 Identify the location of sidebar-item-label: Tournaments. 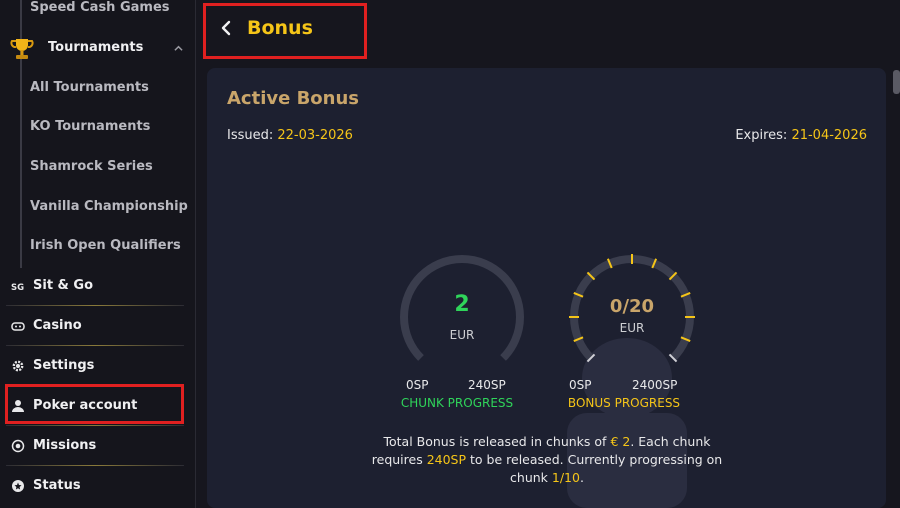
(96, 47).